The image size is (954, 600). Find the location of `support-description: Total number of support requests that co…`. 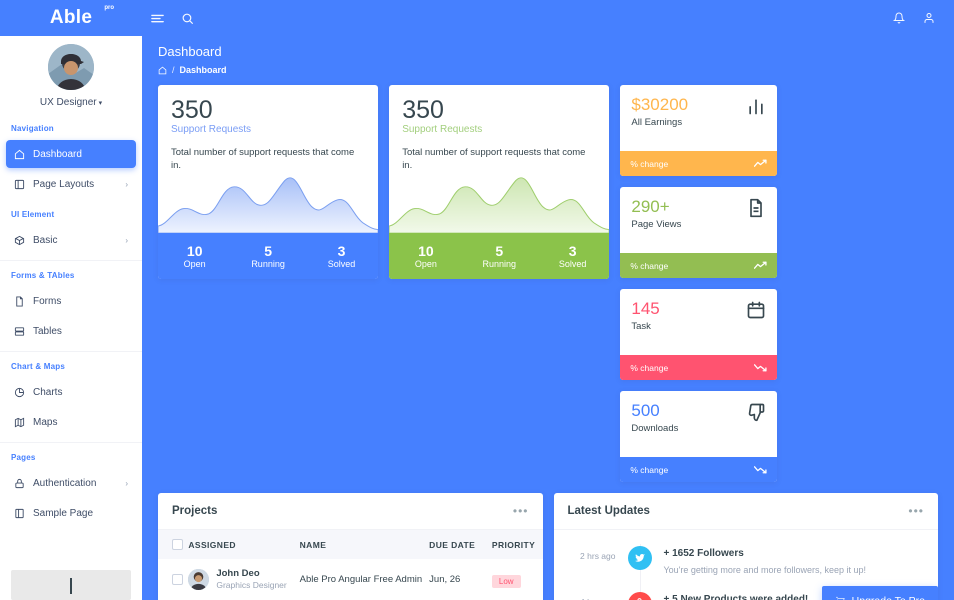

support-description: Total number of support requests that co… is located at coordinates (263, 159).